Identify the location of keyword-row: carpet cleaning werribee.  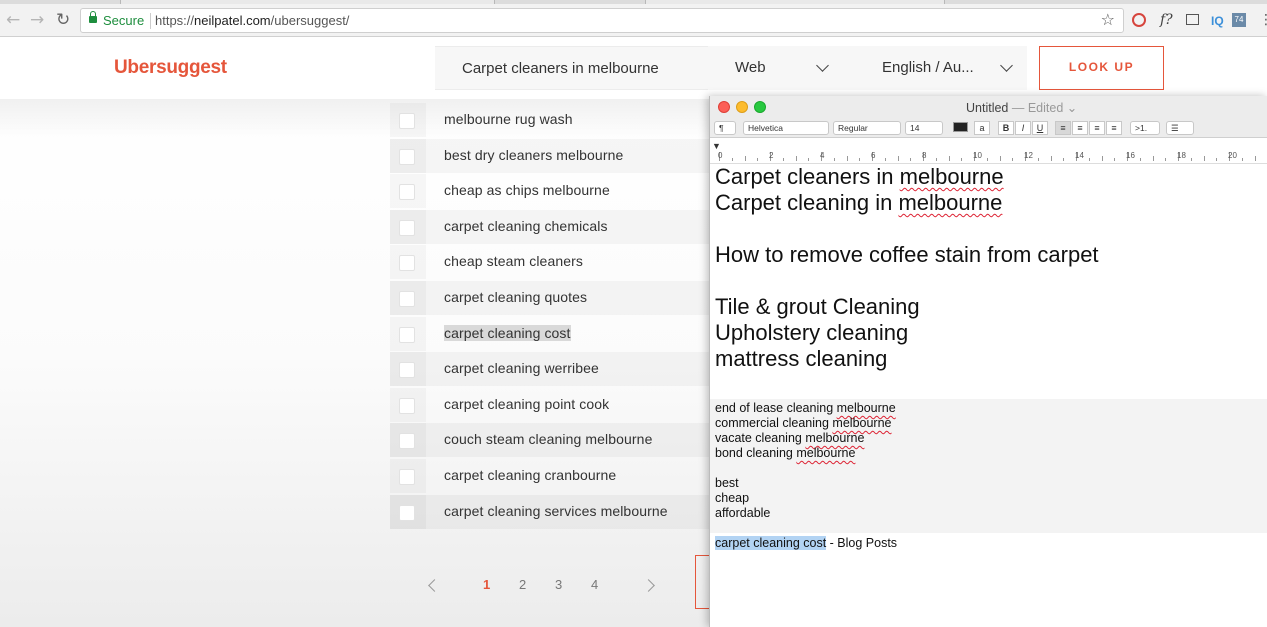
(555, 369).